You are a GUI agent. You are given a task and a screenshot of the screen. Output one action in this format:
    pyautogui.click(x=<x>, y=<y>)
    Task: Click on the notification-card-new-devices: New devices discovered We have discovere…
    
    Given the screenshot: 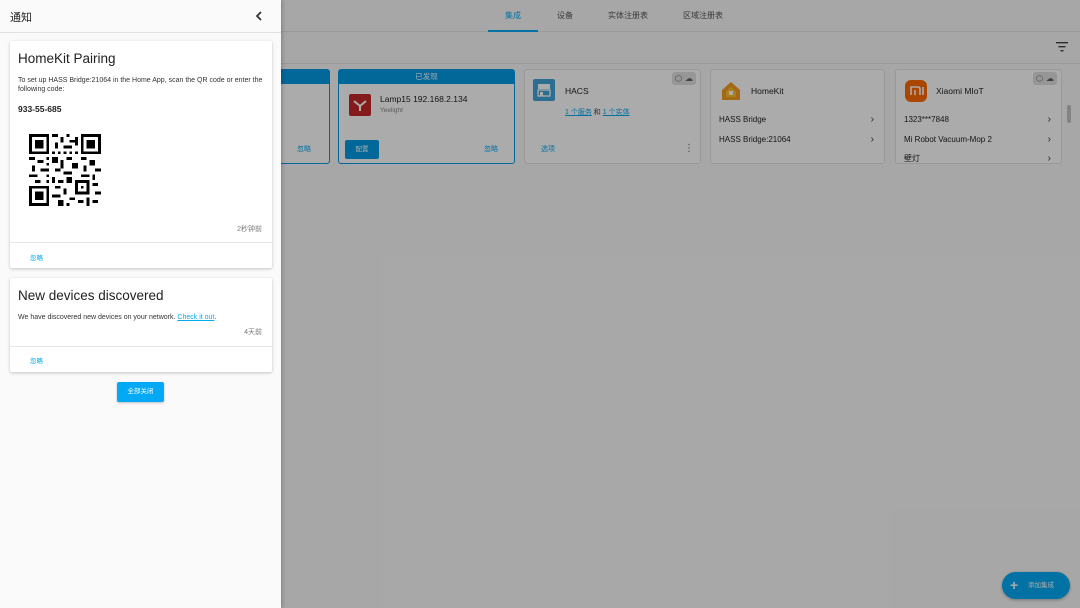 What is the action you would take?
    pyautogui.click(x=141, y=325)
    